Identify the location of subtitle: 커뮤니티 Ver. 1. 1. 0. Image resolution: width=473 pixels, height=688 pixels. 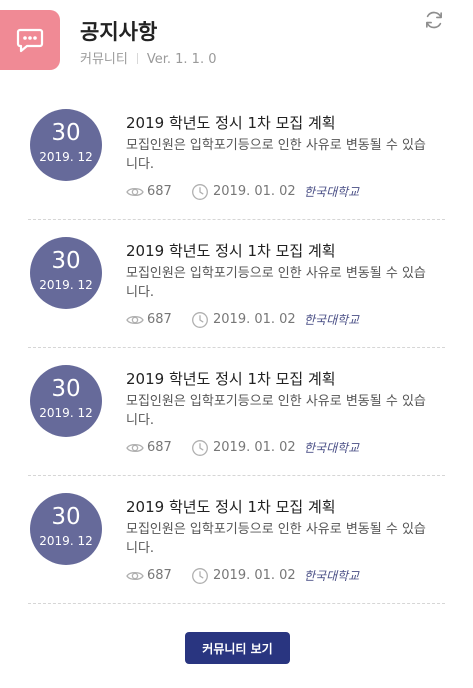
(148, 57).